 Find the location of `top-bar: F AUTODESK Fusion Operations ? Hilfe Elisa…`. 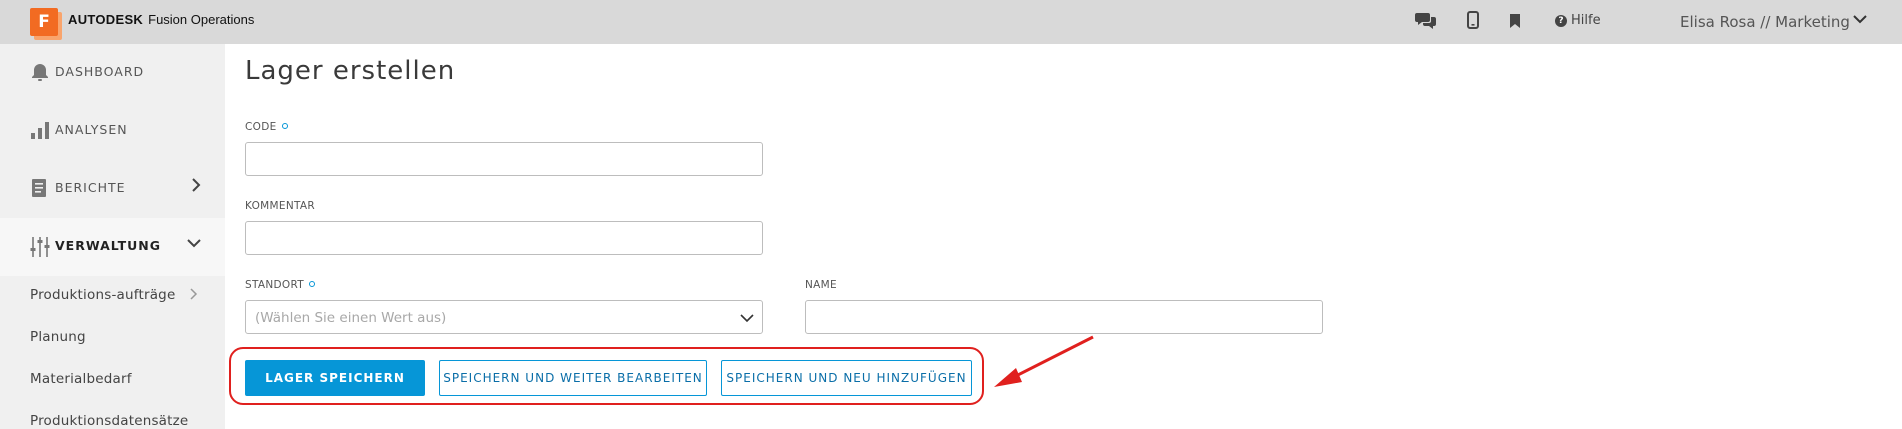

top-bar: F AUTODESK Fusion Operations ? Hilfe Elisa… is located at coordinates (951, 22).